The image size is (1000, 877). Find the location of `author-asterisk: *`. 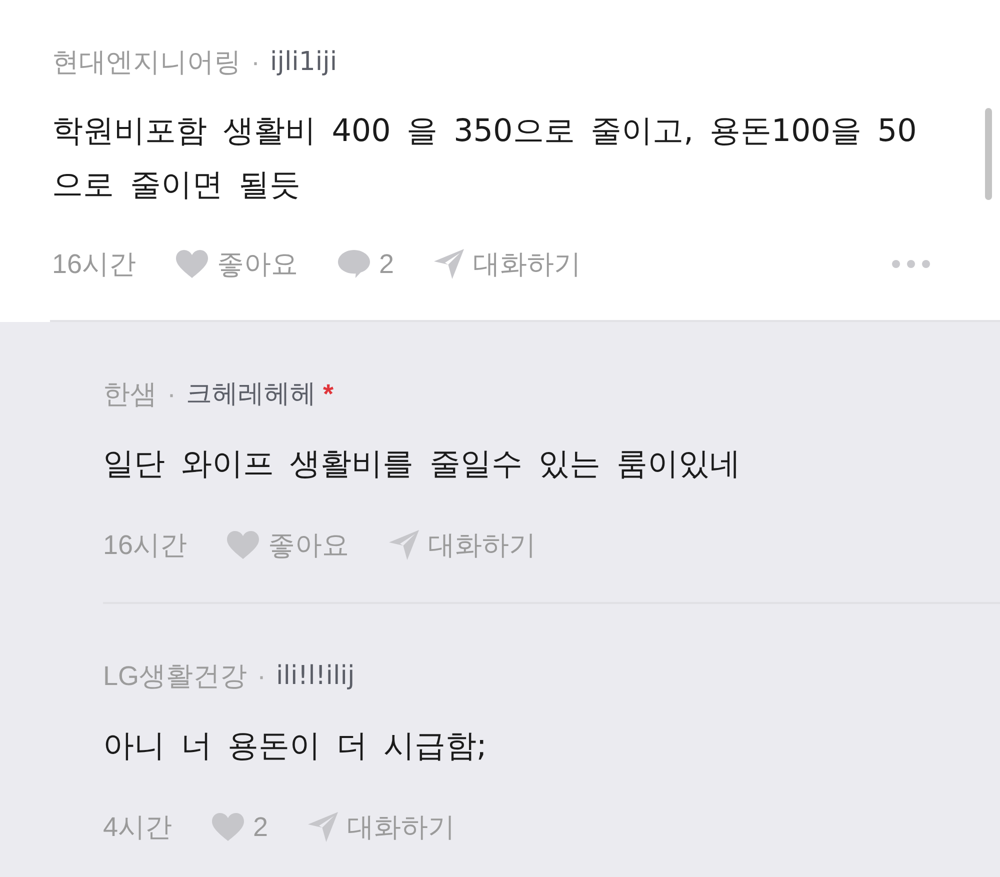

author-asterisk: * is located at coordinates (328, 394).